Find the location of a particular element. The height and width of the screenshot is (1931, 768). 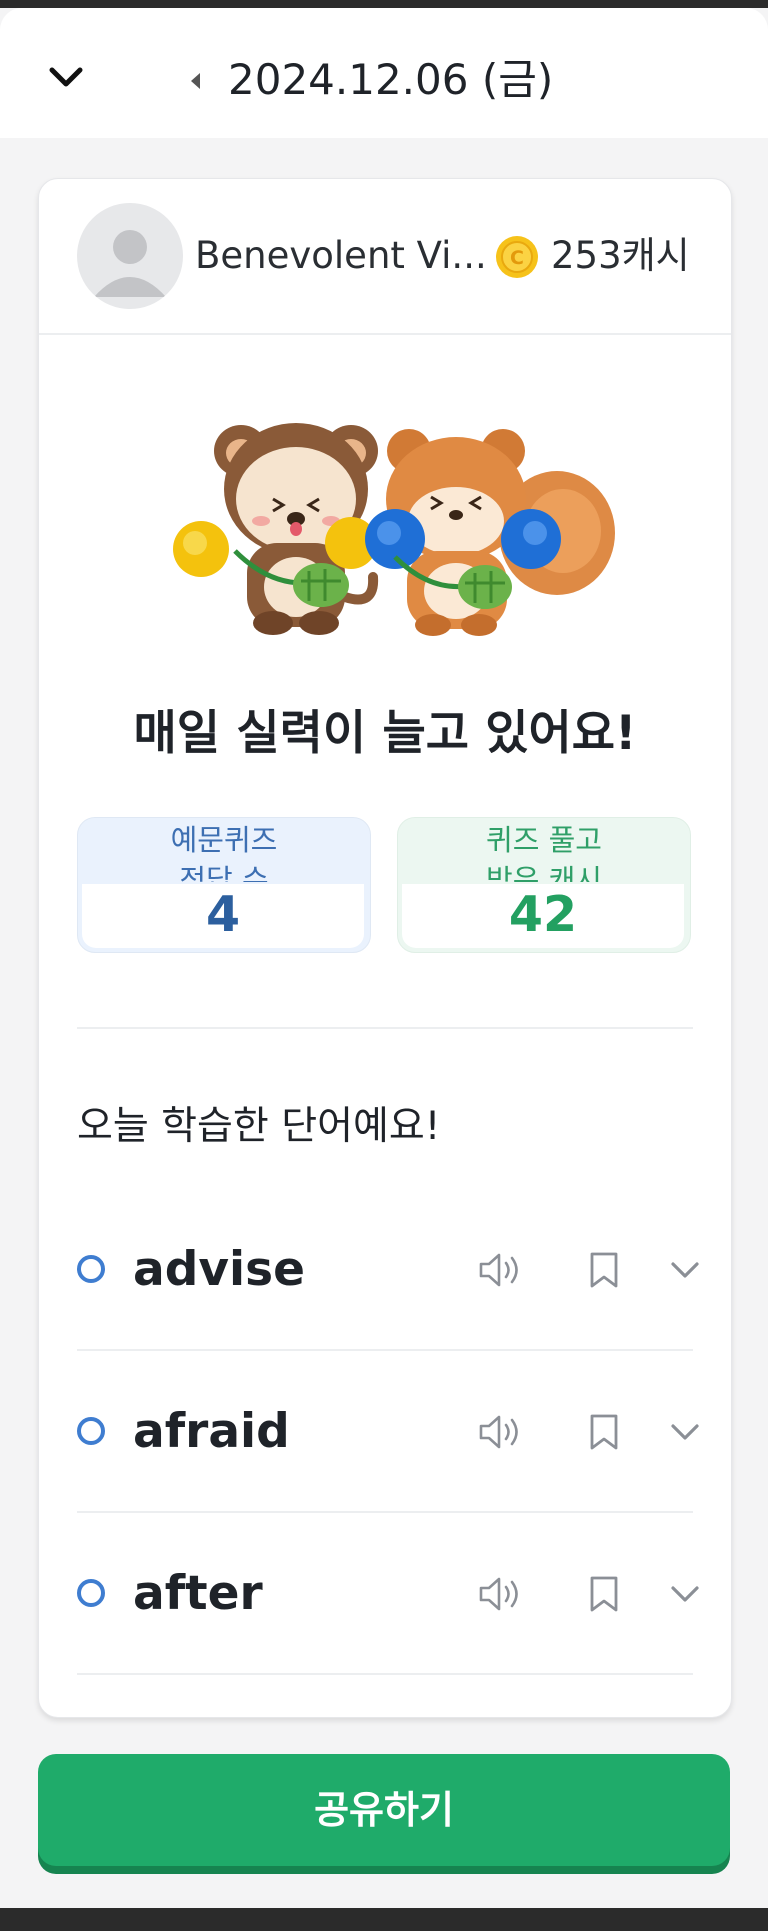

word-row-advise: advise is located at coordinates (388, 1270).